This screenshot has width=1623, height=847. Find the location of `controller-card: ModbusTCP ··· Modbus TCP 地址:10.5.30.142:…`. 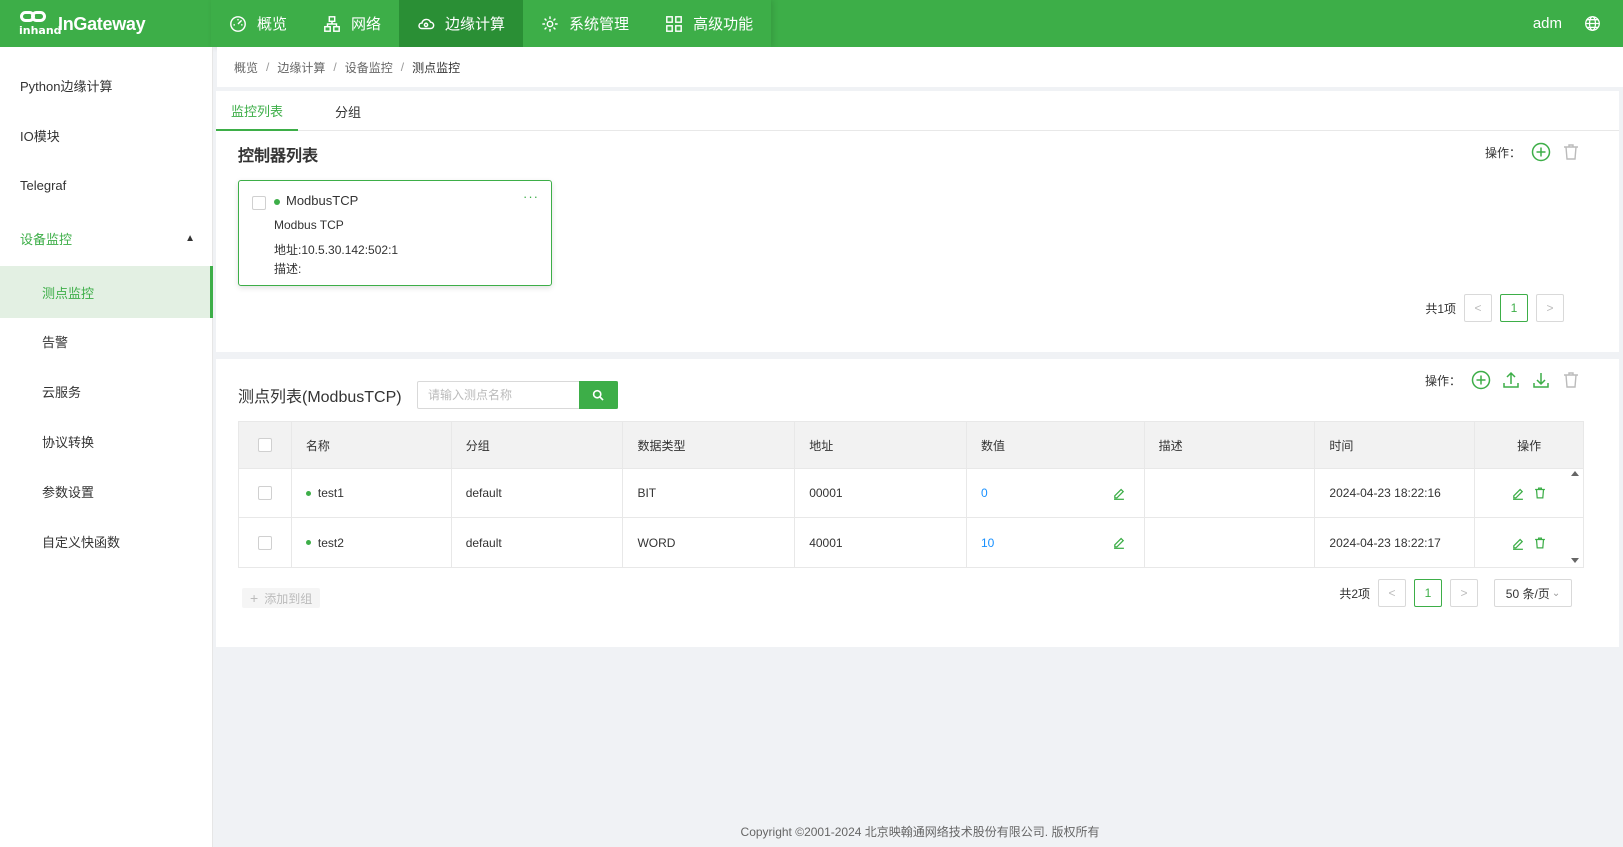

controller-card: ModbusTCP ··· Modbus TCP 地址:10.5.30.142:… is located at coordinates (395, 233).